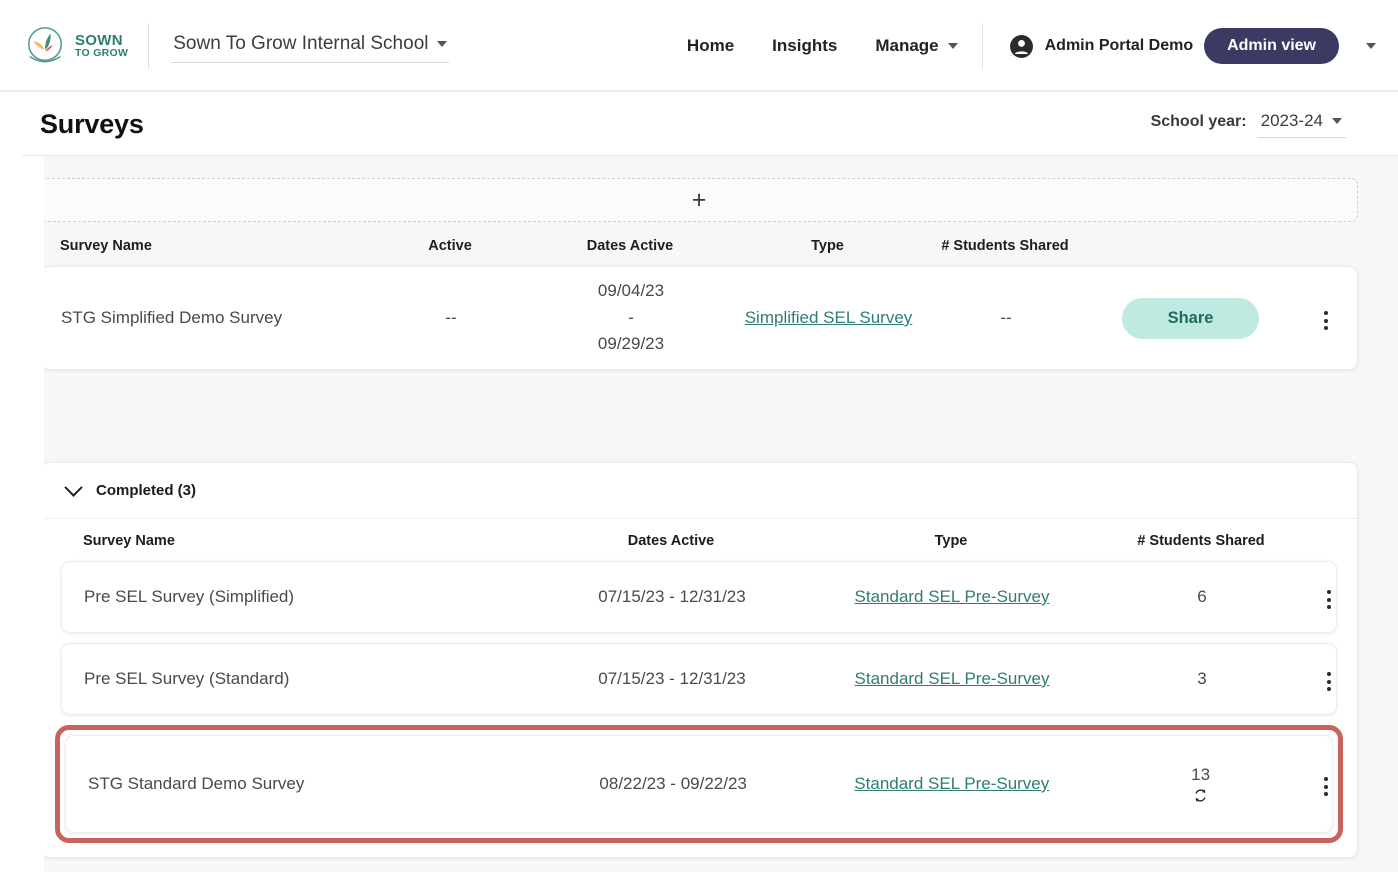  I want to click on cell-date-end: 09/29/23, so click(631, 344).